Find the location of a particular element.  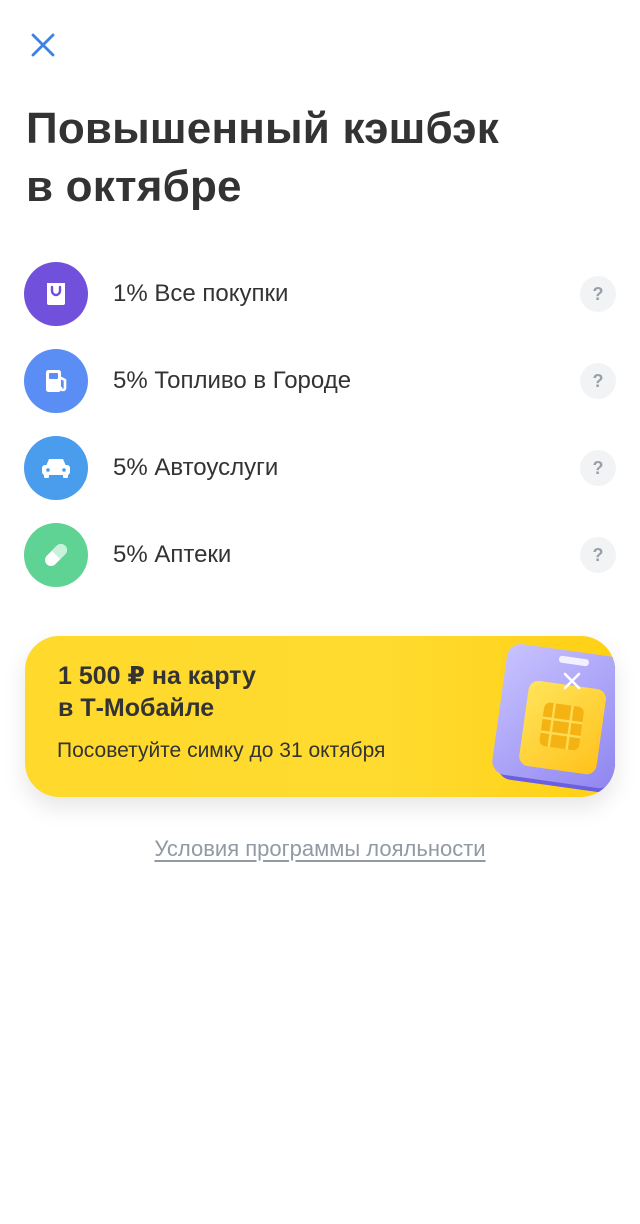

cashback-item-label: 1% Все покупки is located at coordinates (201, 293).